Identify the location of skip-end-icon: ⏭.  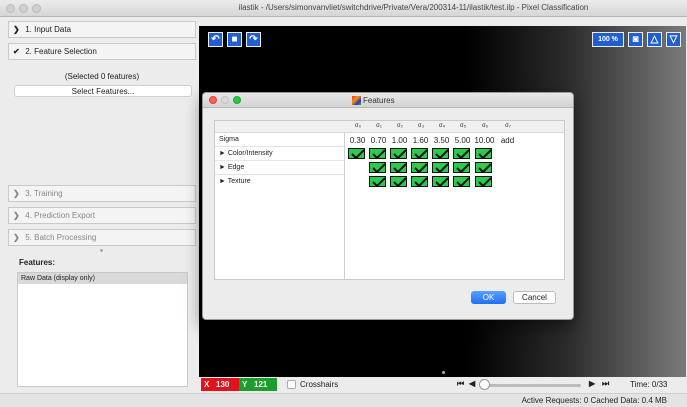
(605, 384).